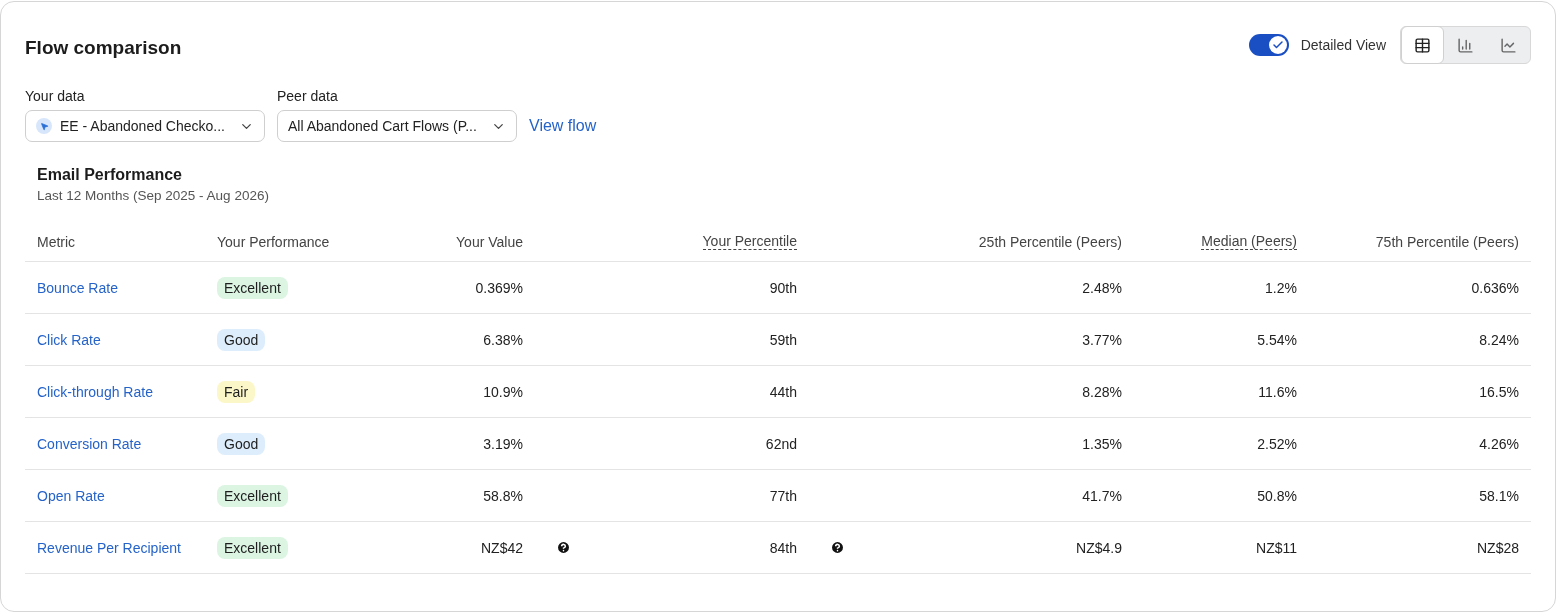 The height and width of the screenshot is (612, 1558). I want to click on section-subtitle: Last 12 Months (Sep 2025 - Aug 2026), so click(153, 195).